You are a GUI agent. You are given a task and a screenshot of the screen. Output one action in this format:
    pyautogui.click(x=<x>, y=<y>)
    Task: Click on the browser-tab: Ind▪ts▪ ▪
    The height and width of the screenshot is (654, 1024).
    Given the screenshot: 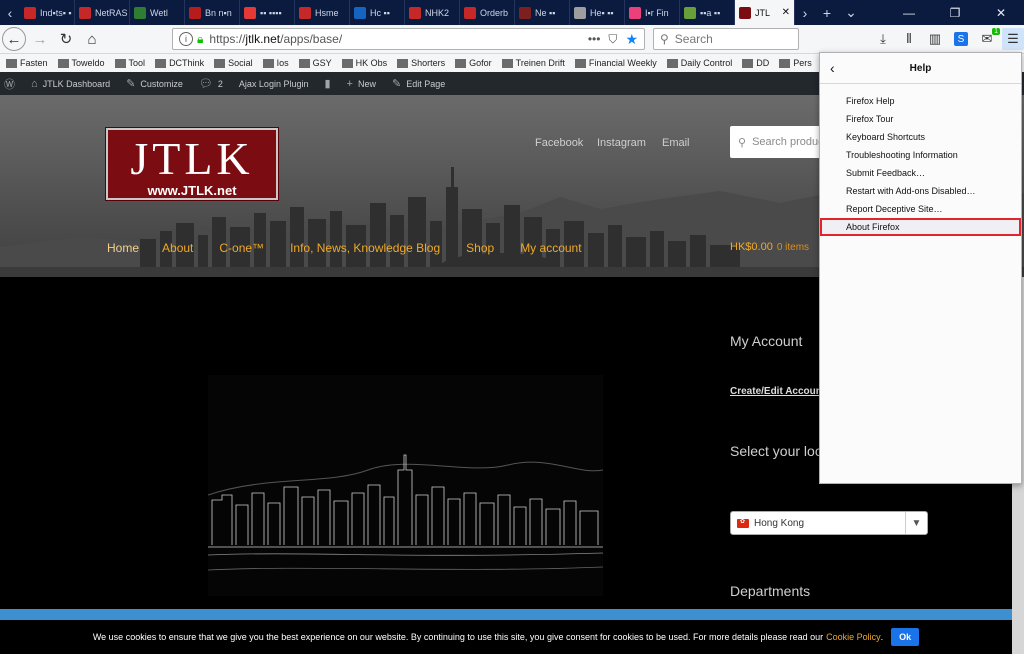 What is the action you would take?
    pyautogui.click(x=47, y=12)
    